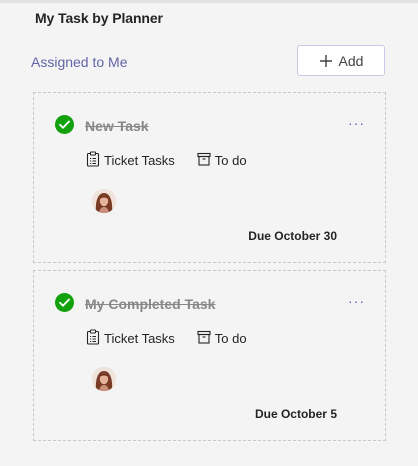 This screenshot has height=466, width=418. I want to click on assigned-filter-link: Assigned to Me, so click(79, 62).